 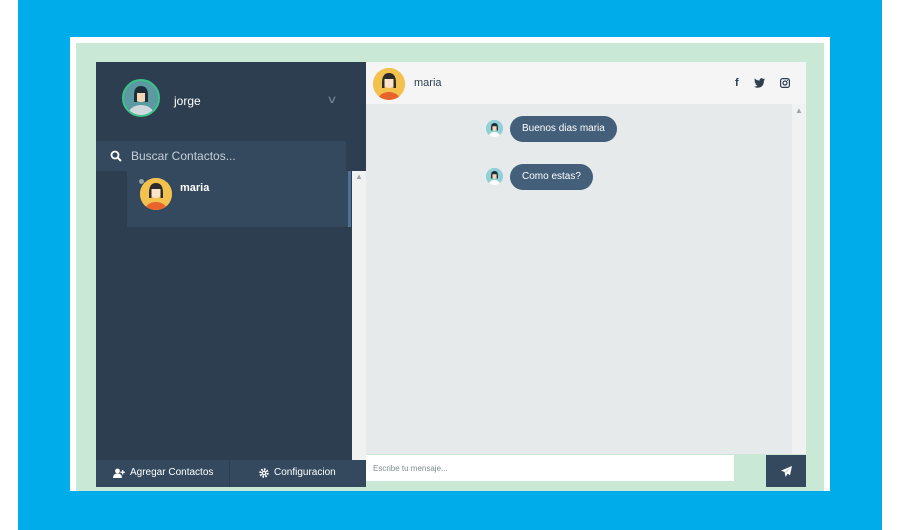 What do you see at coordinates (305, 472) in the screenshot?
I see `settings-label: Configuracion` at bounding box center [305, 472].